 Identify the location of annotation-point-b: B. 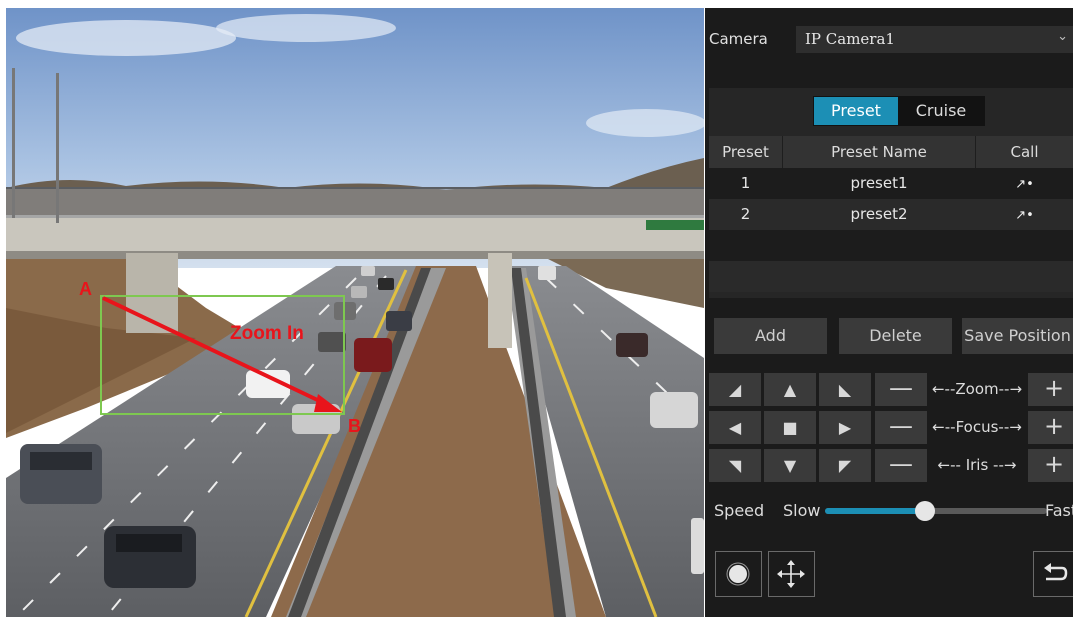
(354, 426).